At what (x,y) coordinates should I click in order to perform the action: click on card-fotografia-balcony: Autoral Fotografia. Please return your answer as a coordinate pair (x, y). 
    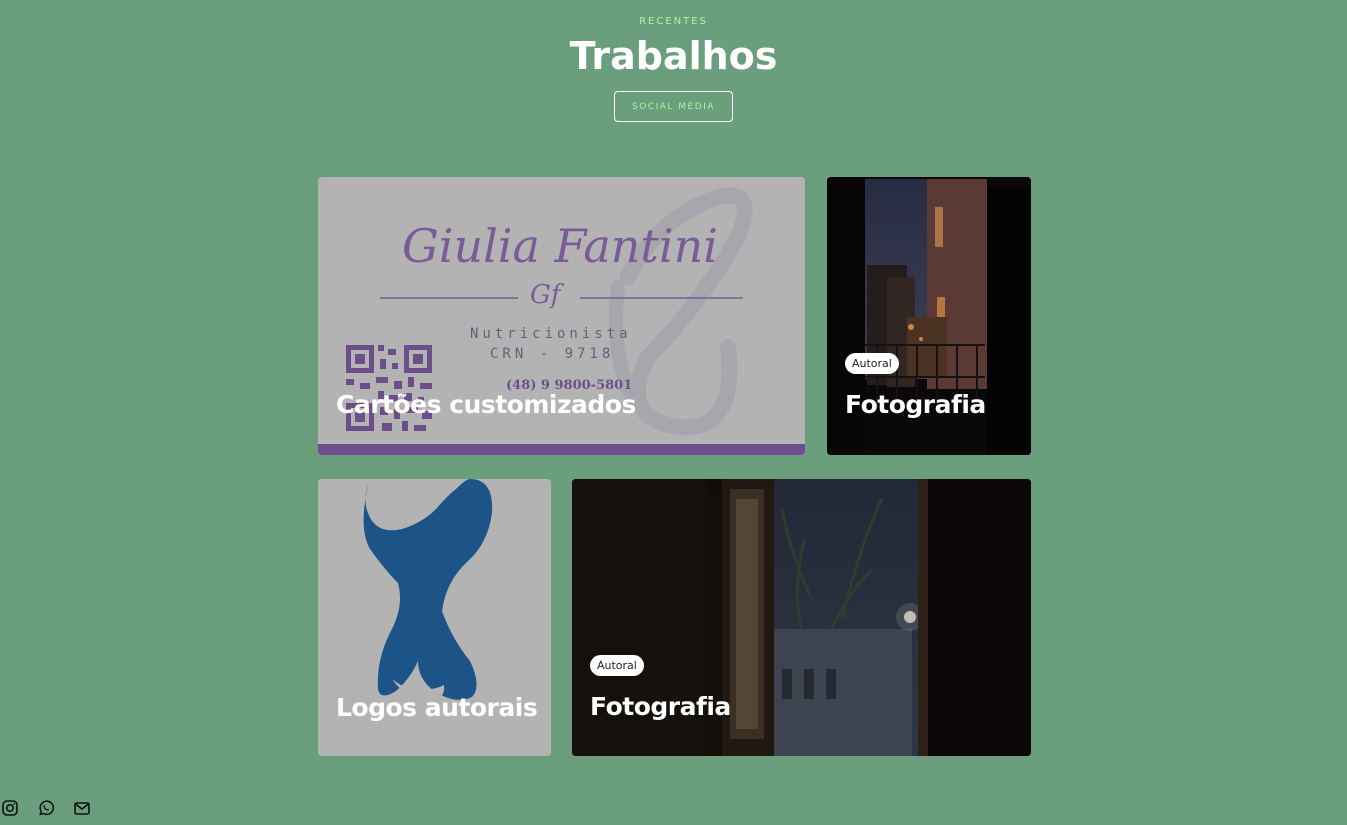
    Looking at the image, I should click on (929, 316).